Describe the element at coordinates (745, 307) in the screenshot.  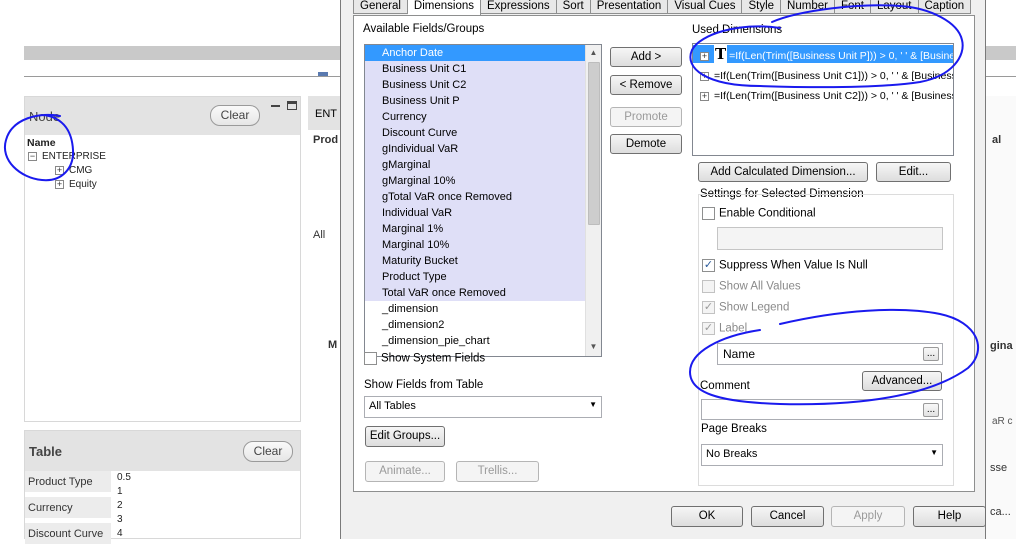
I see `show-legend-checkbox: ✓ Show Legend` at that location.